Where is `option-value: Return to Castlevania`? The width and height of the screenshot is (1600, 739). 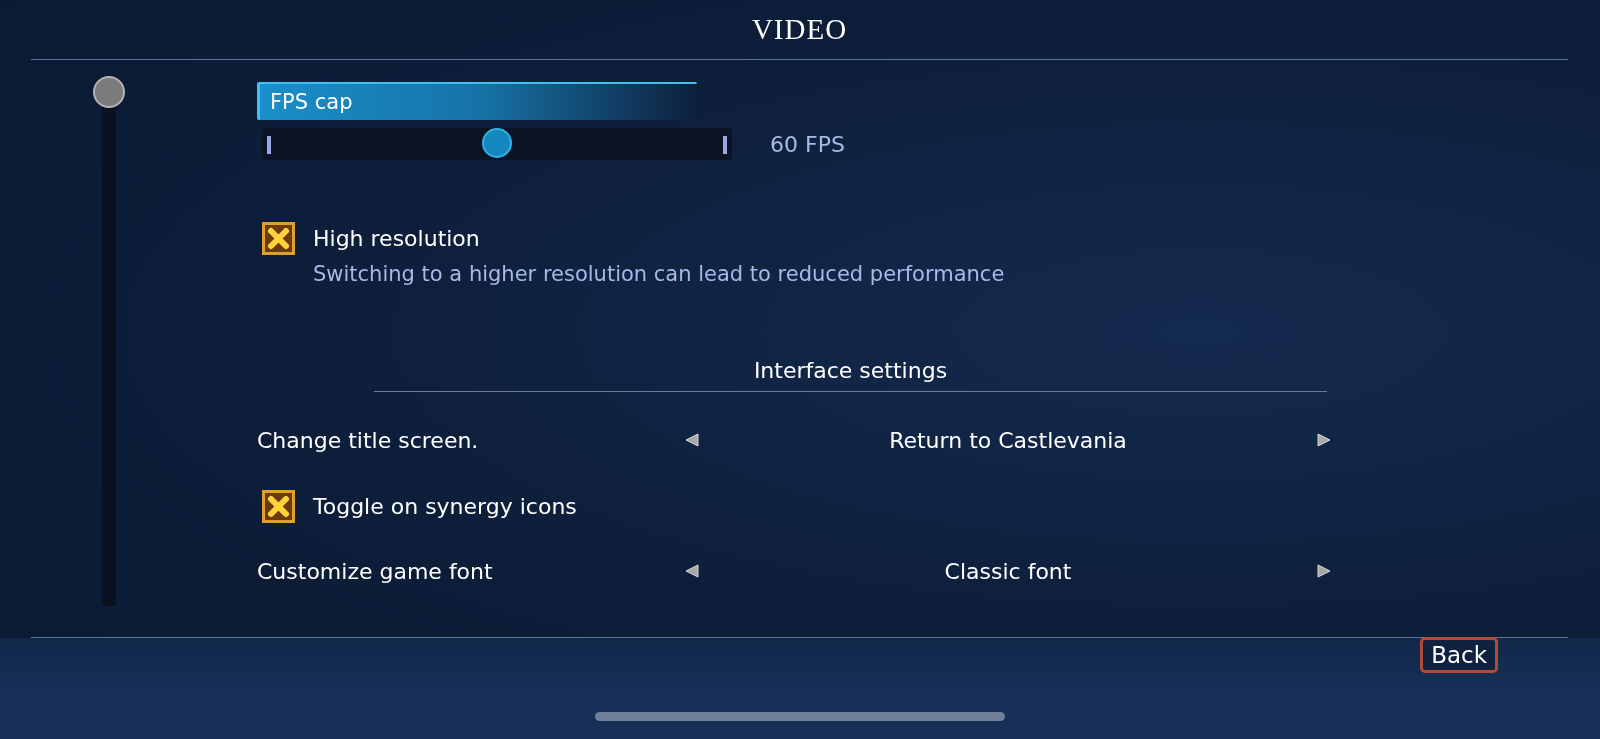
option-value: Return to Castlevania is located at coordinates (1008, 440).